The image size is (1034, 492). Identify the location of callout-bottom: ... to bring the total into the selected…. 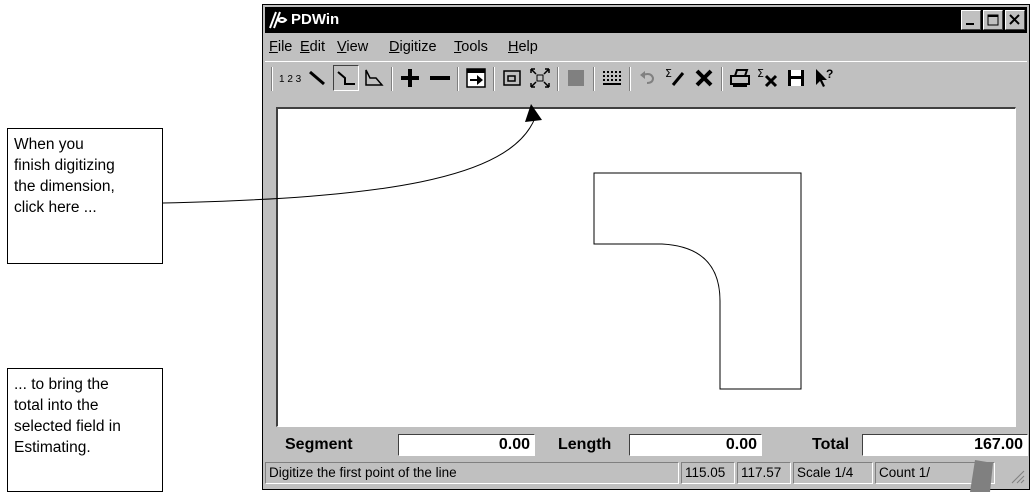
(85, 430).